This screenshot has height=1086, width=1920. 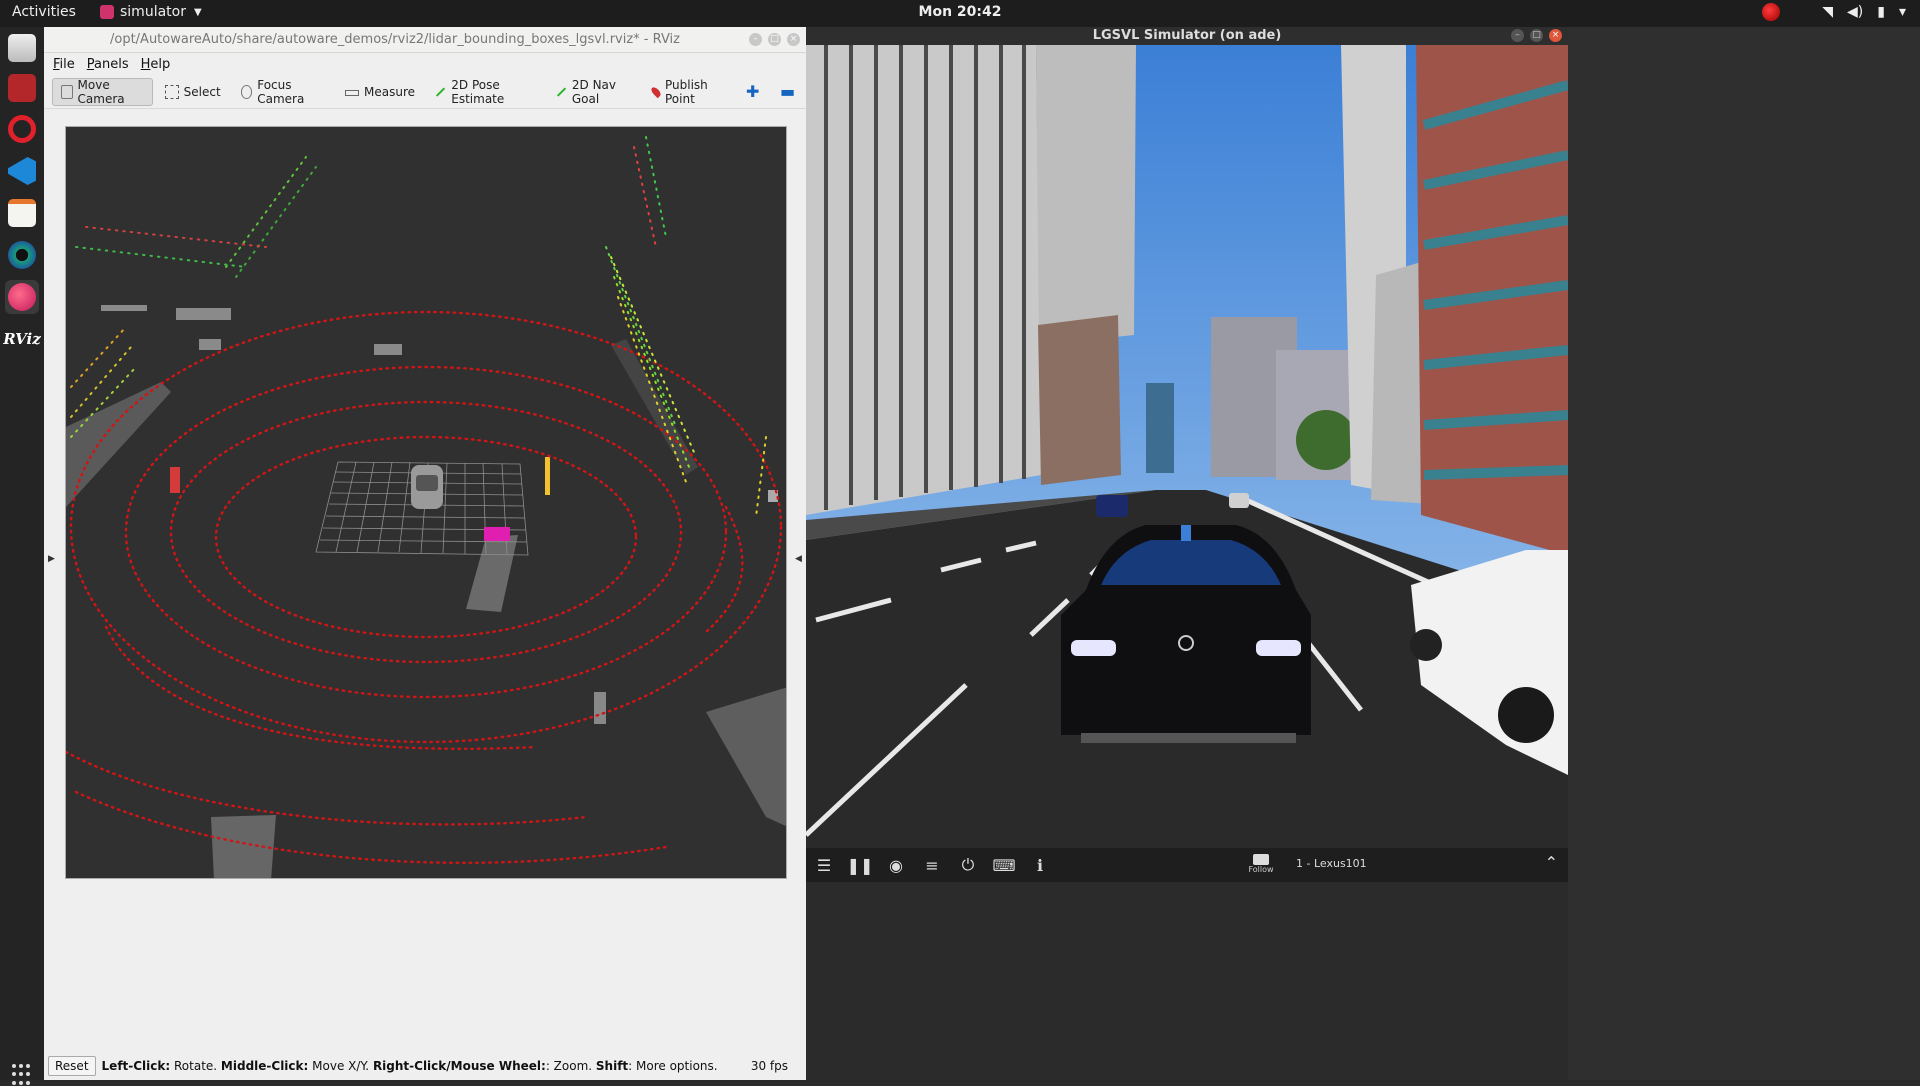 I want to click on hint-right-click-key: Right-Click/Mouse Wheel:, so click(x=459, y=1066).